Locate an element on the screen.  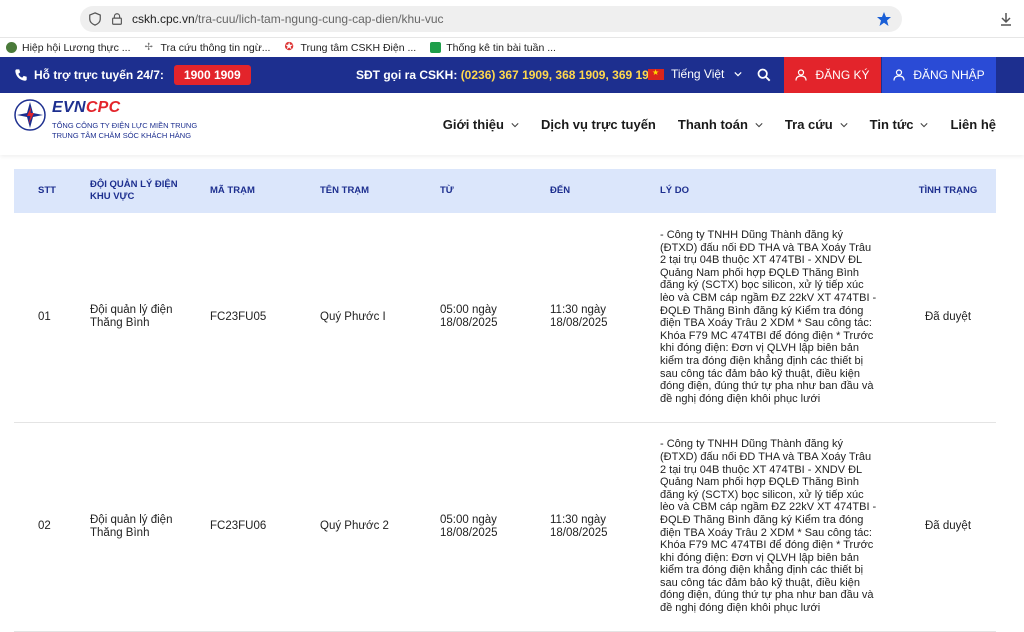
evn-logo-icon: ✪ is located at coordinates (289, 47).